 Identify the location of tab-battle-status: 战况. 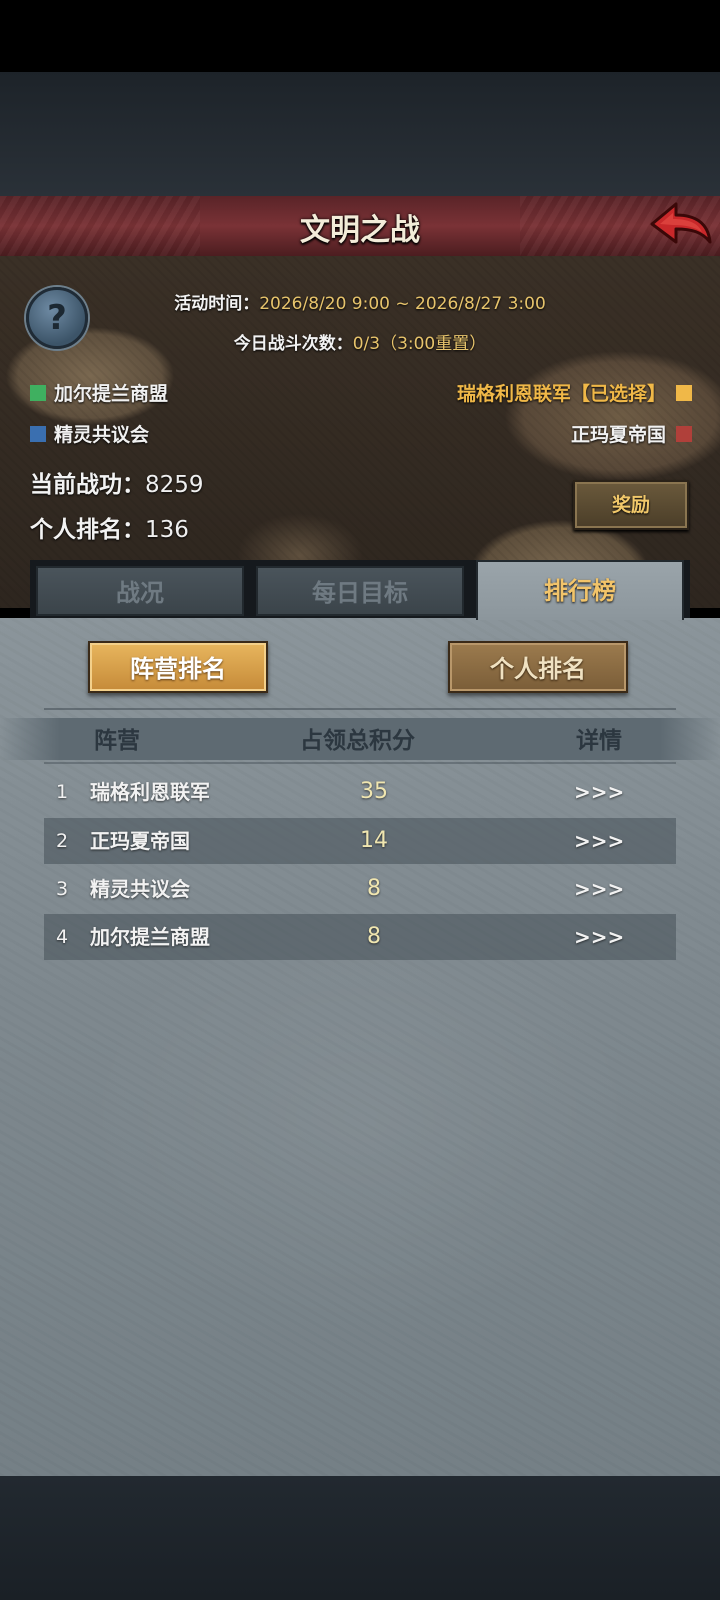
(140, 591).